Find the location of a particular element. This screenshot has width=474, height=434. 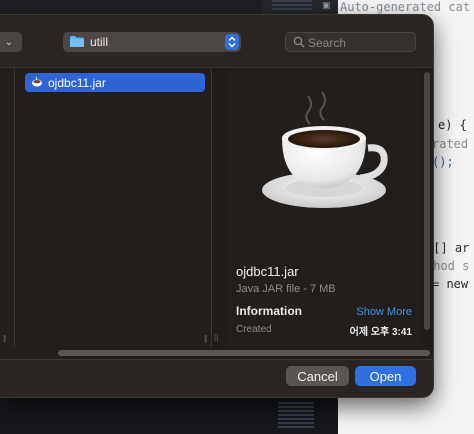

created-label: Created is located at coordinates (254, 329).